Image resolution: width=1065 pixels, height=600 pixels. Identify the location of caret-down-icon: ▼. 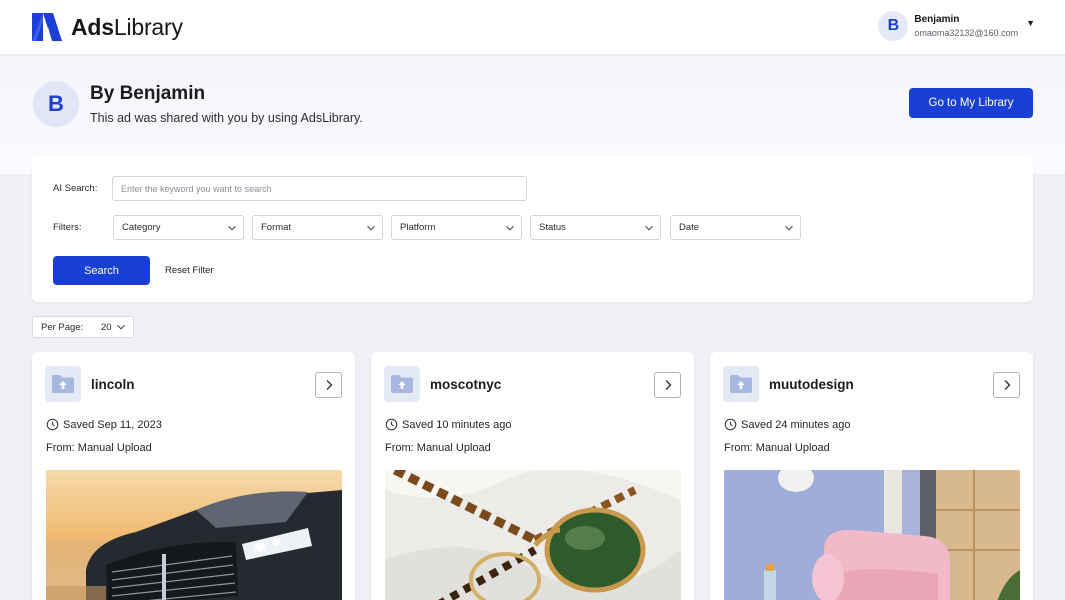
(1030, 23).